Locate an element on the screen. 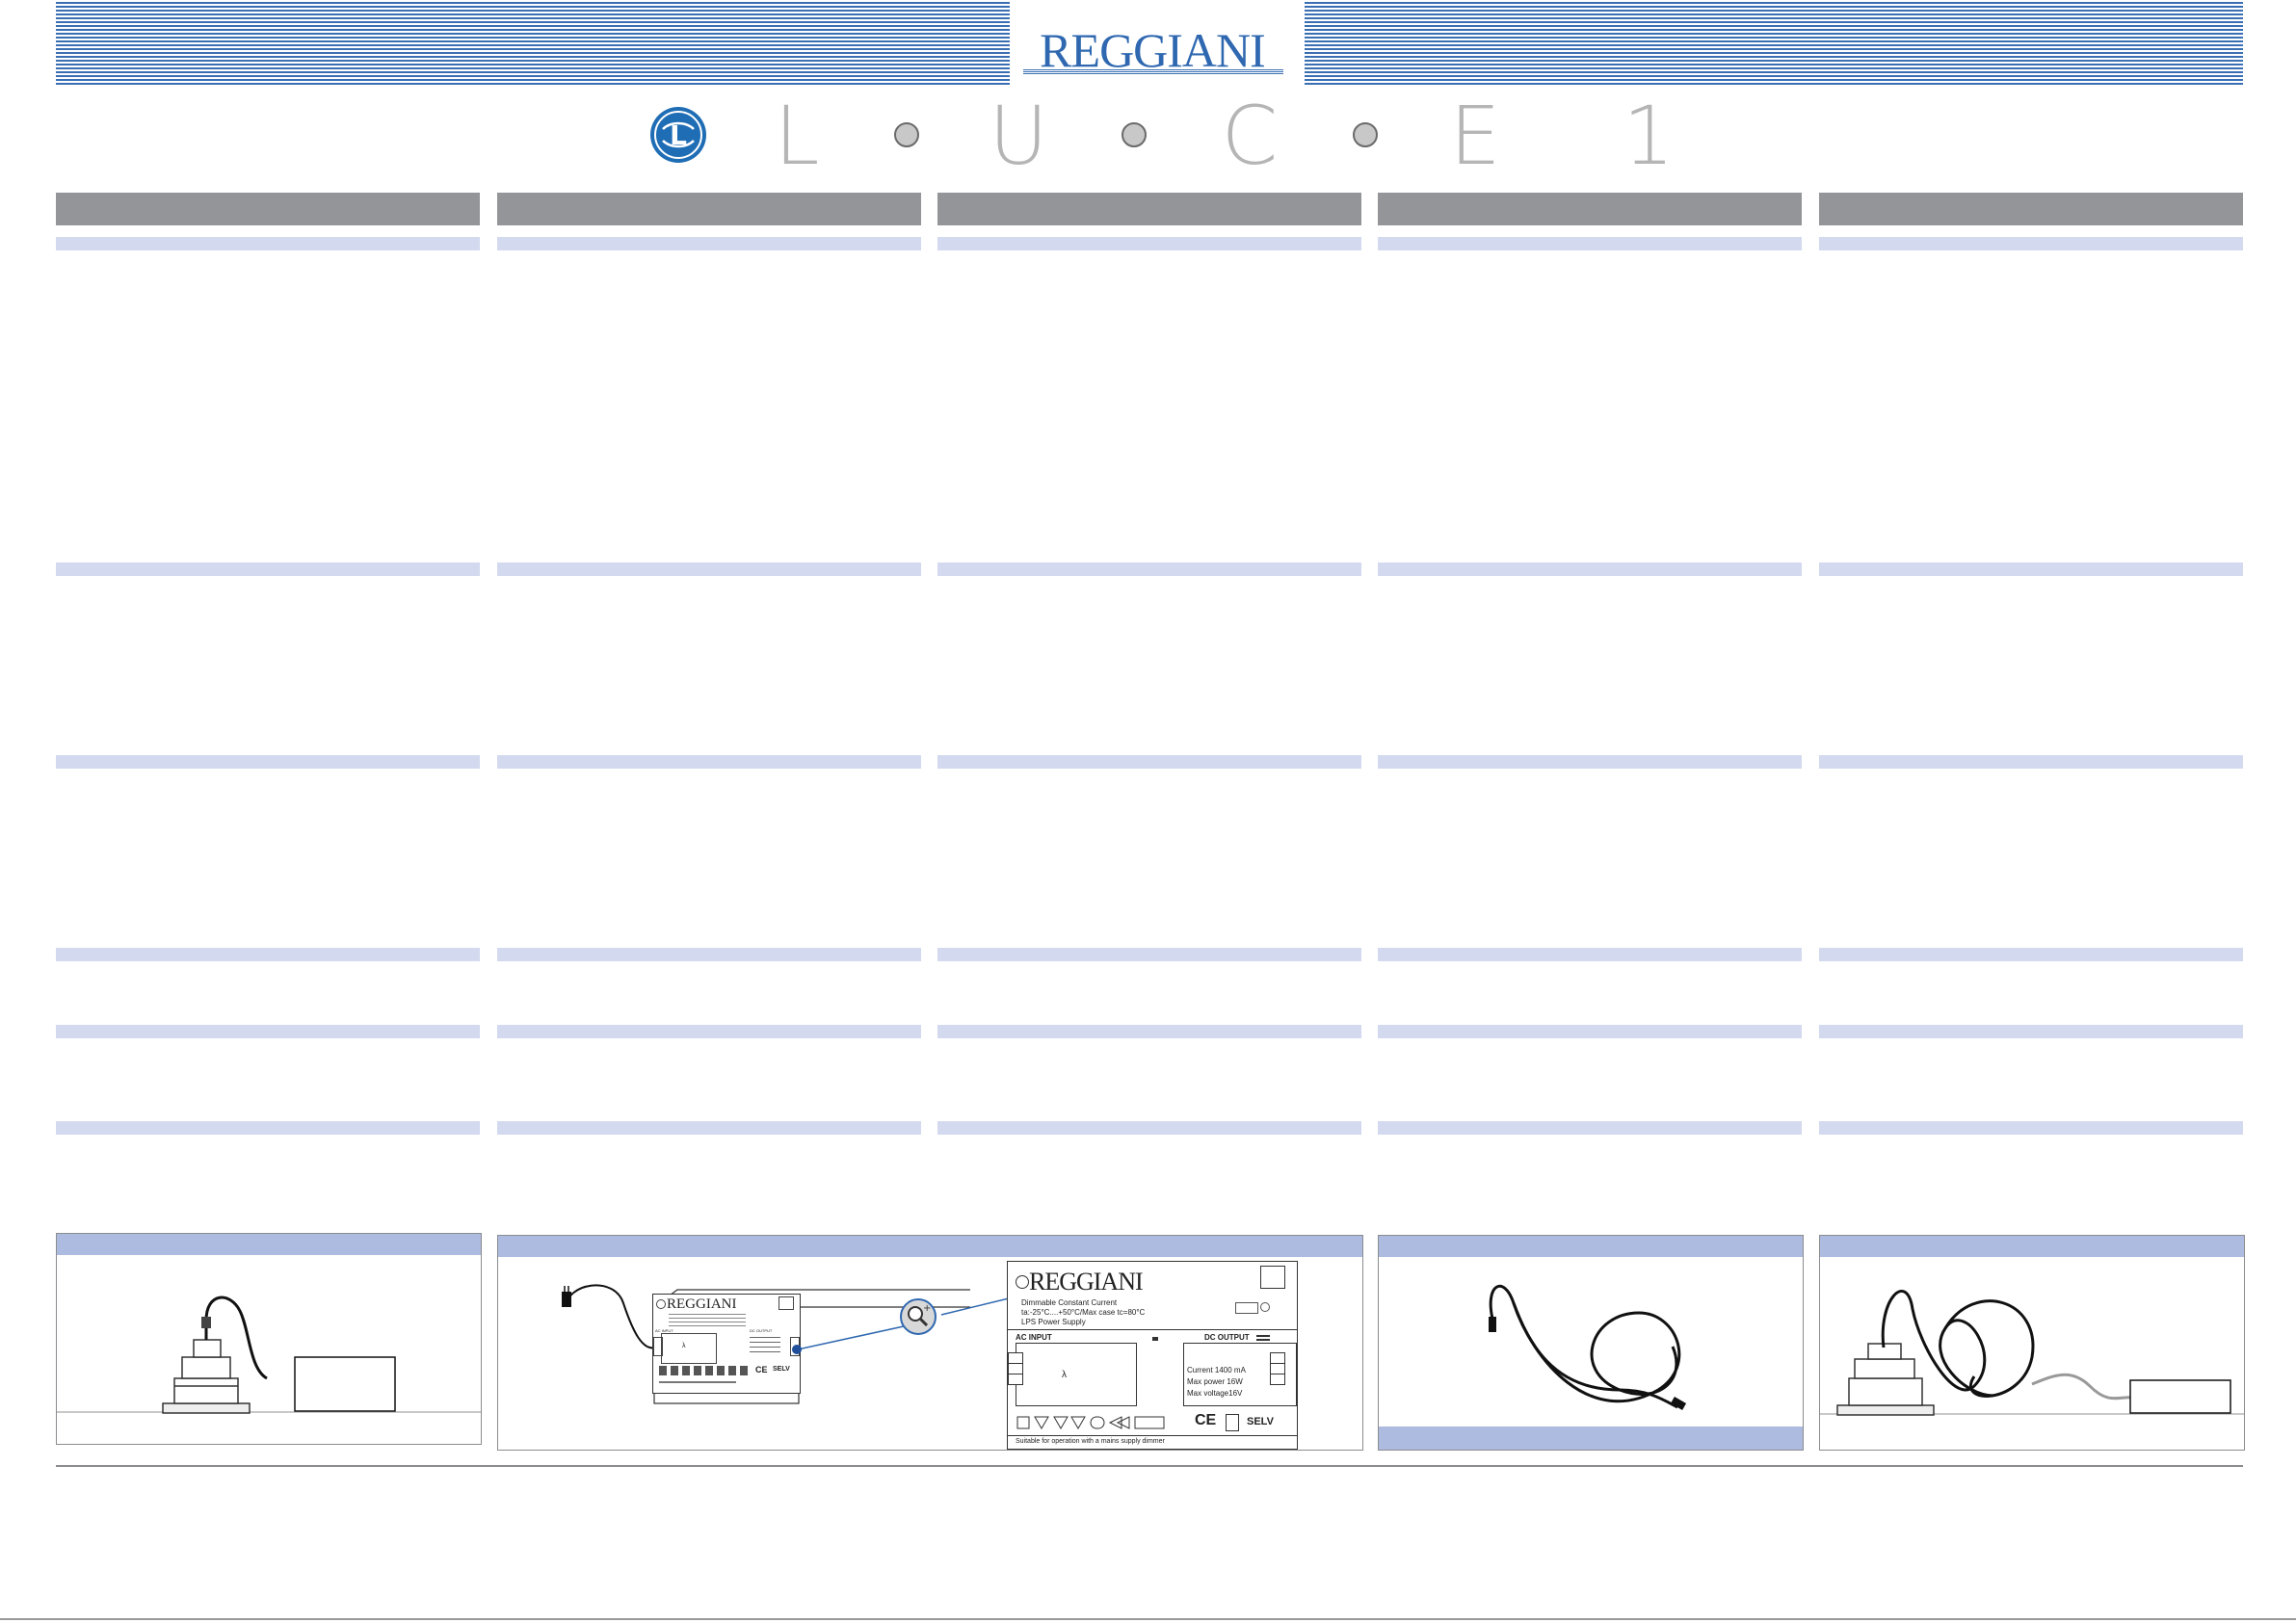 Image resolution: width=2296 pixels, height=1623 pixels. plate-max-voltage: Max voltage16V is located at coordinates (1215, 1393).